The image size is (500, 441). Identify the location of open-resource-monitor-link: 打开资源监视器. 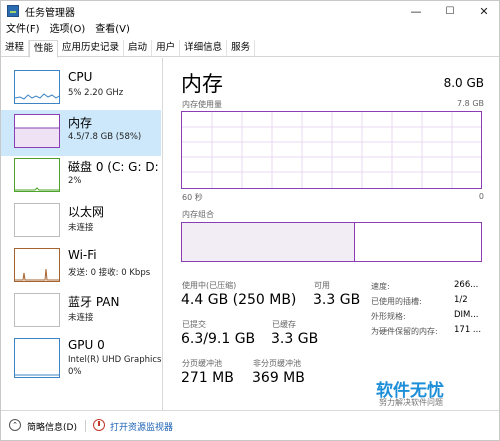
(141, 426).